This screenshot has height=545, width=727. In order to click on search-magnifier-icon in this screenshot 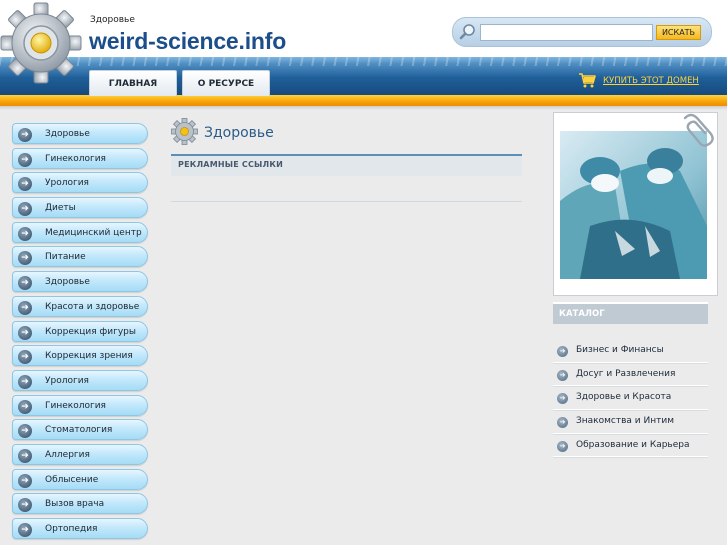, I will do `click(467, 32)`.